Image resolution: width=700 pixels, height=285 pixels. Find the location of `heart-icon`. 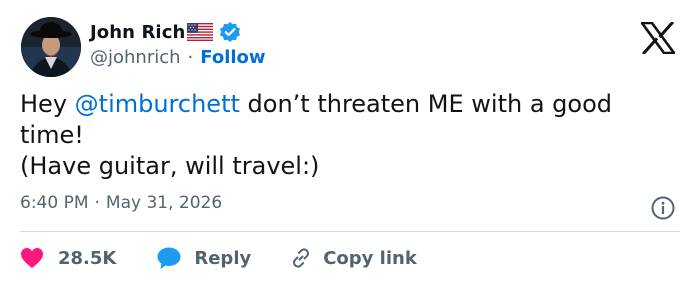

heart-icon is located at coordinates (32, 258).